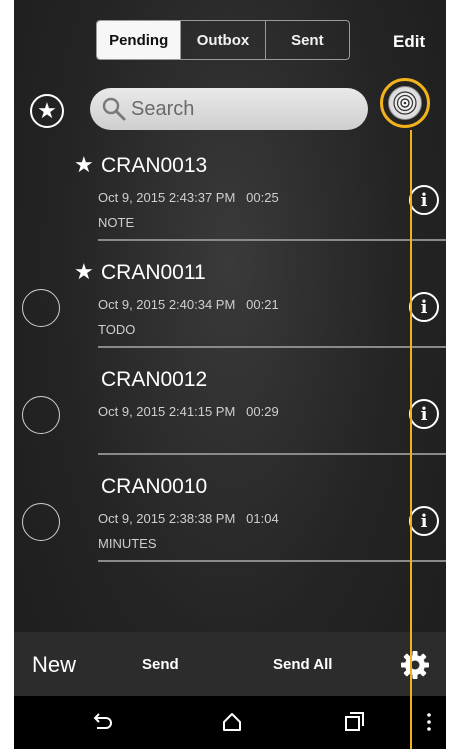 The width and height of the screenshot is (457, 749). I want to click on list-item: CRAN0012 Oct 9, 2015 2:41:15 PM 00:29 i, so click(230, 409).